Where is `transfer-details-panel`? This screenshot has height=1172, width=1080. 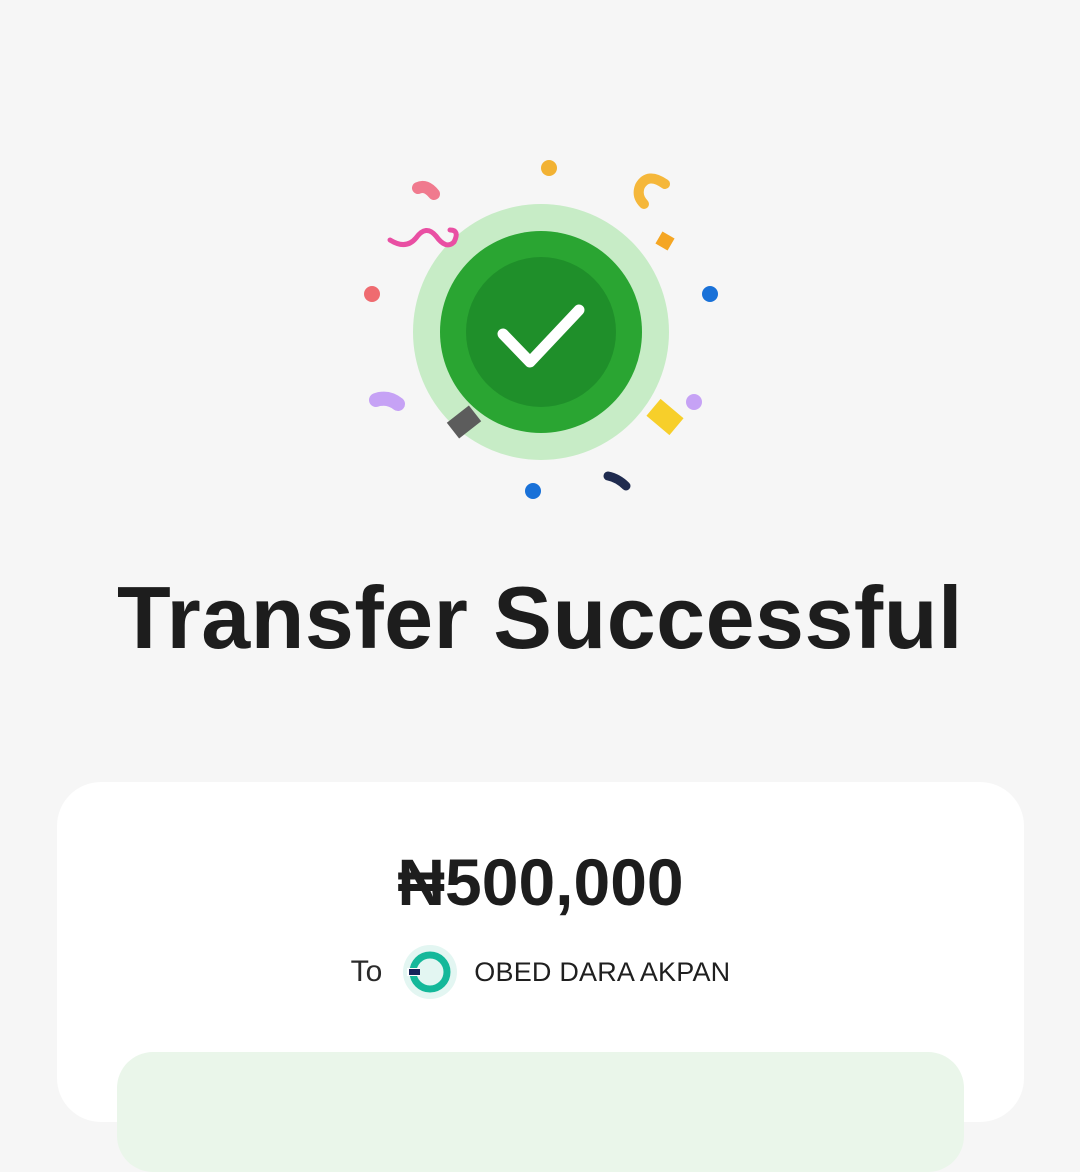 transfer-details-panel is located at coordinates (540, 1112).